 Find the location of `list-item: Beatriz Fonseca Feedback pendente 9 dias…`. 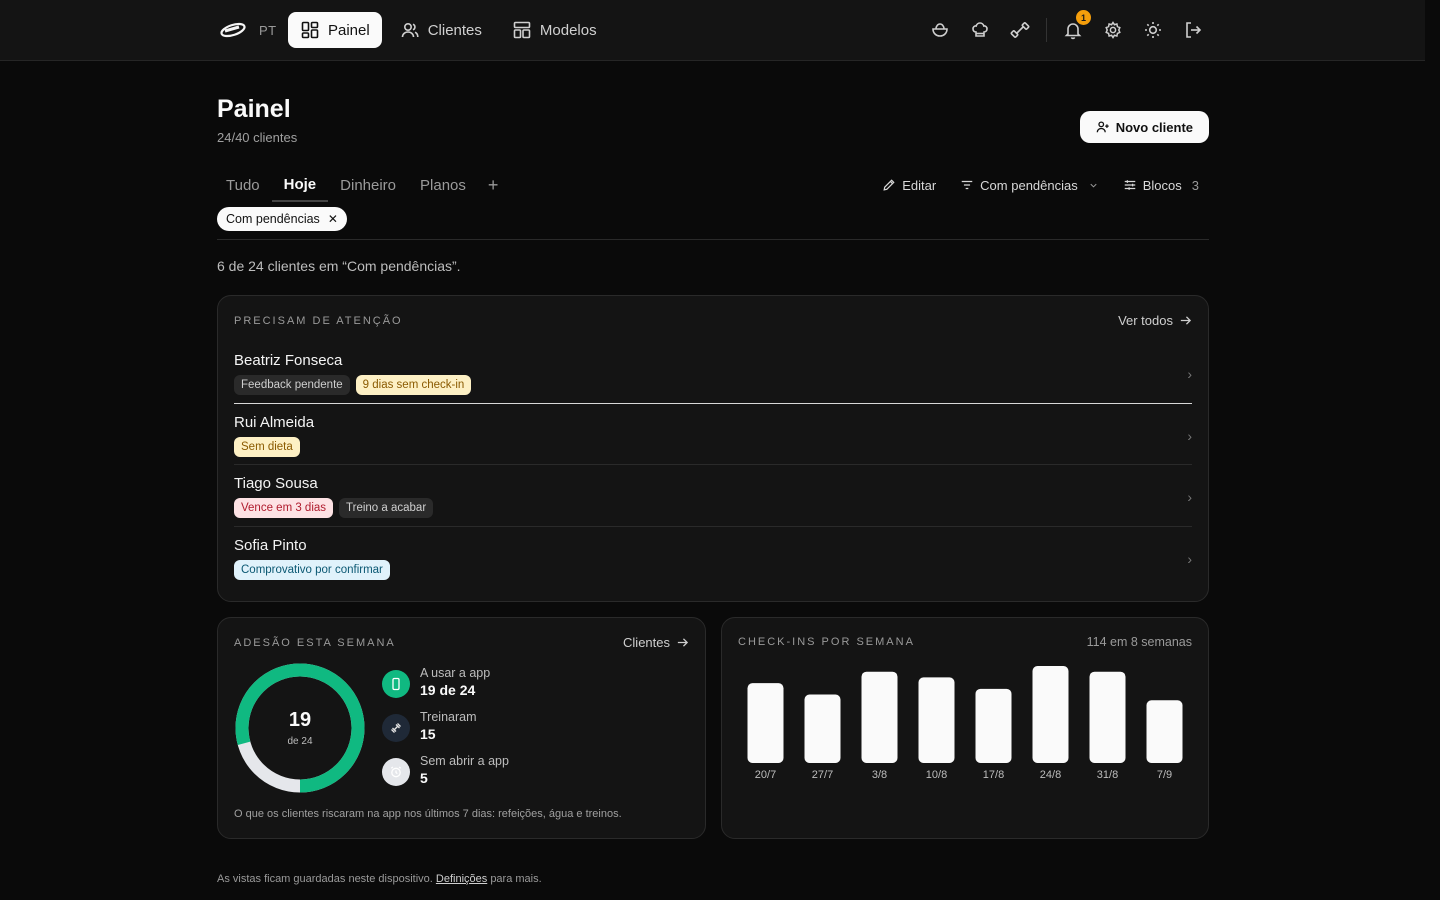

list-item: Beatriz Fonseca Feedback pendente 9 dias… is located at coordinates (713, 373).